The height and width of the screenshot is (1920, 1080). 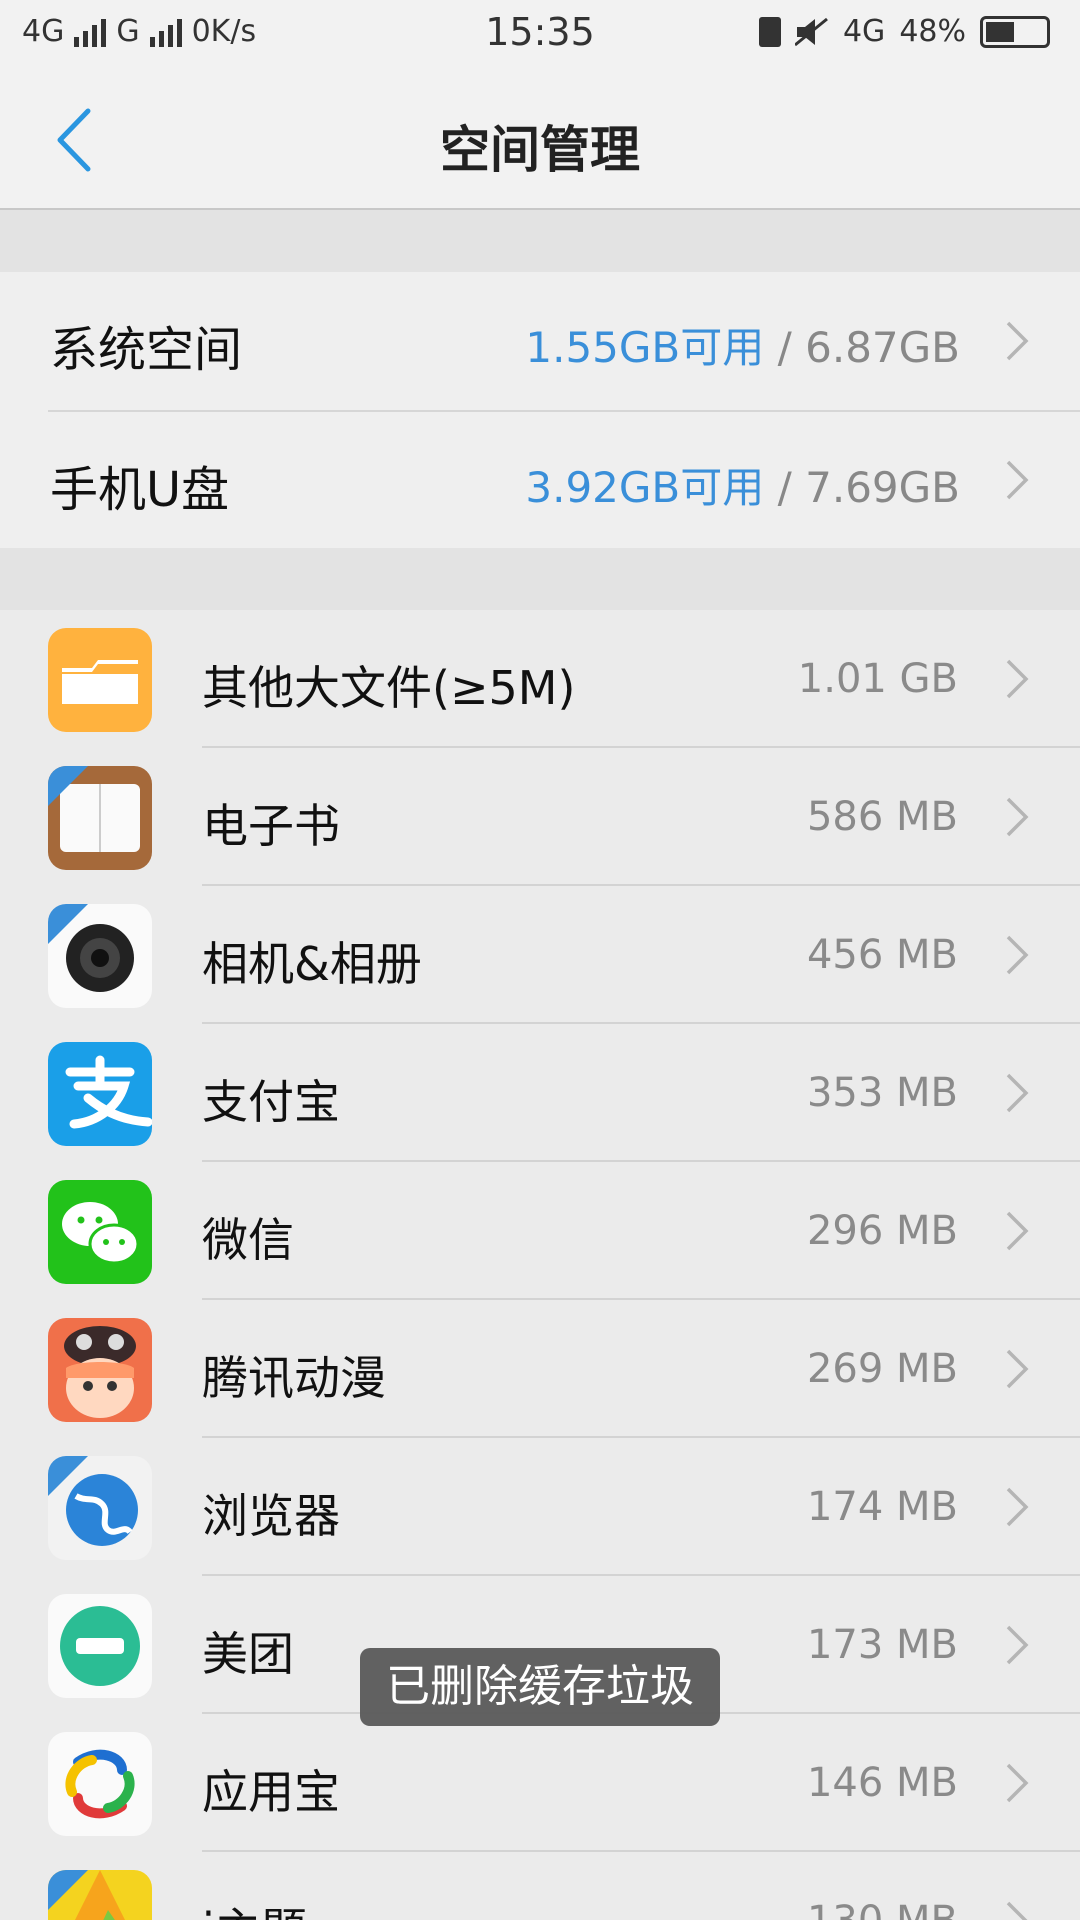 What do you see at coordinates (140, 490) in the screenshot?
I see `storage-label: 手机U盘` at bounding box center [140, 490].